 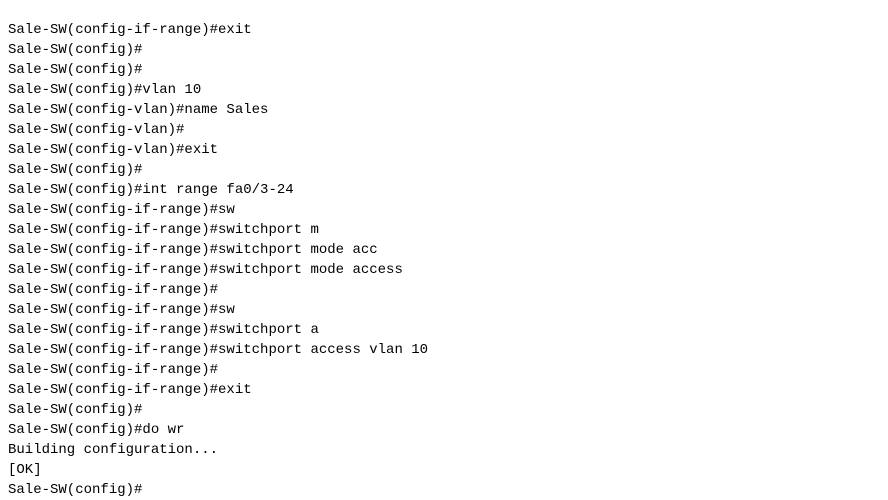 I want to click on terminal-line: Sale-SW(config-vlan)#, so click(x=96, y=130).